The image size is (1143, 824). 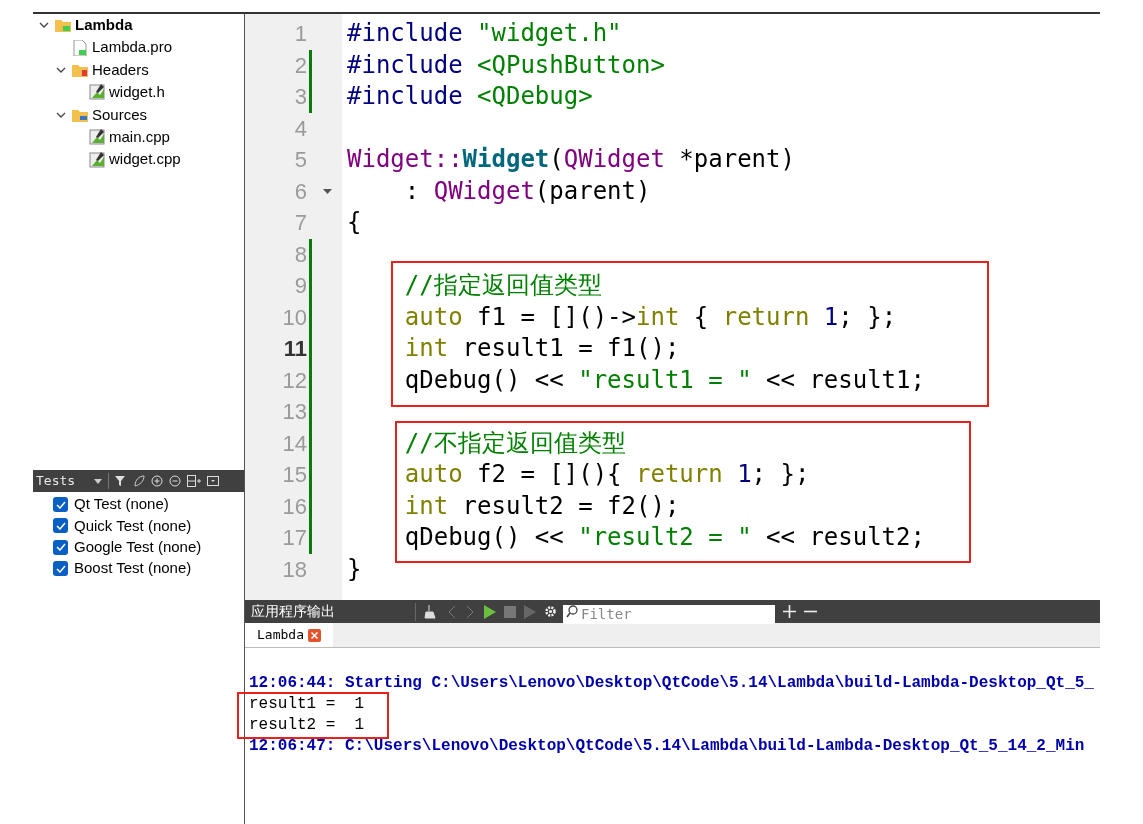 What do you see at coordinates (294, 506) in the screenshot?
I see `line-number: 16` at bounding box center [294, 506].